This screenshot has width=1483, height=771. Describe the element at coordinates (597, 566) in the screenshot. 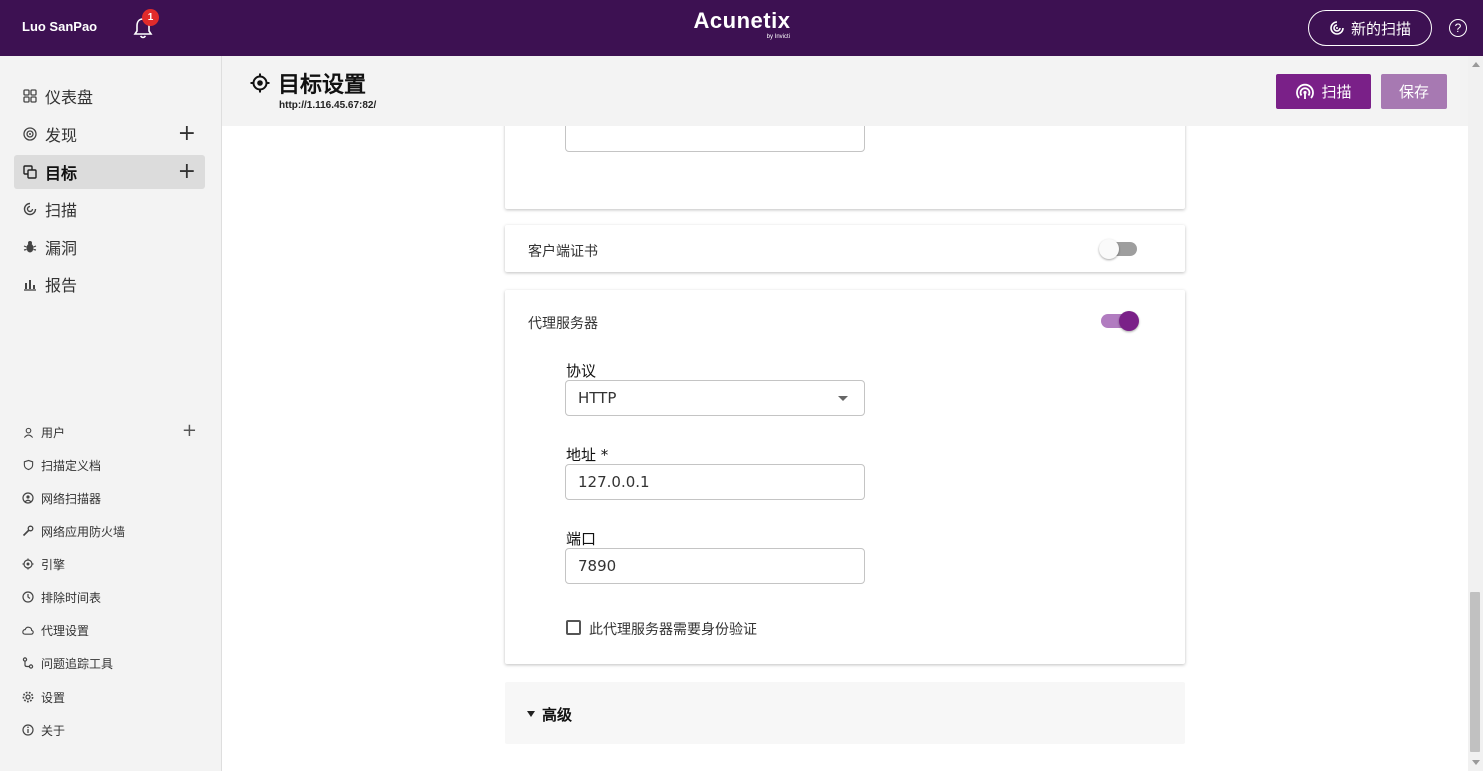

I see `port-value: 7890` at that location.